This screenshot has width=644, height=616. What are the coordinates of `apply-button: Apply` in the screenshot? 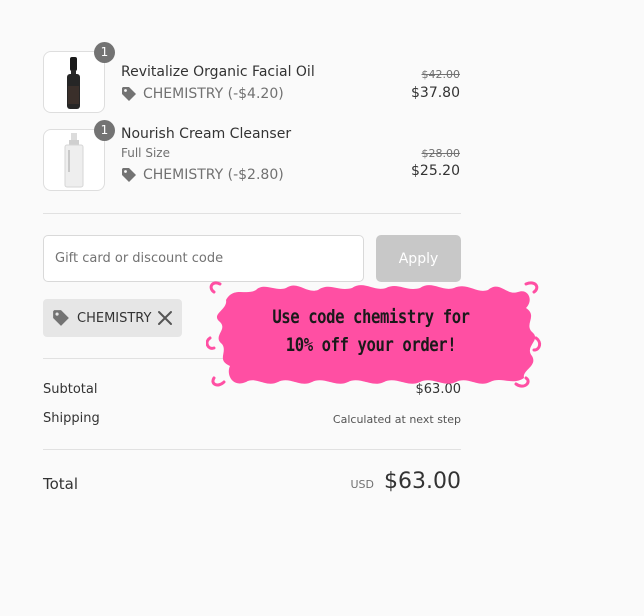 It's located at (418, 258).